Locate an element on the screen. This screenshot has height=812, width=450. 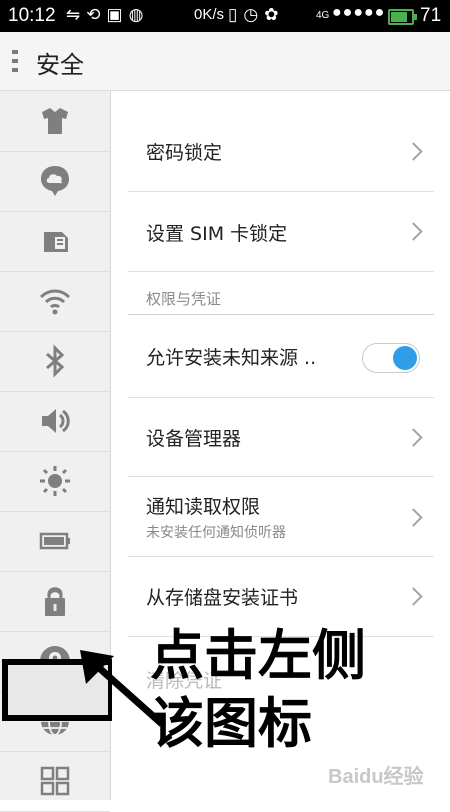
bluetooth-icon is located at coordinates (55, 361).